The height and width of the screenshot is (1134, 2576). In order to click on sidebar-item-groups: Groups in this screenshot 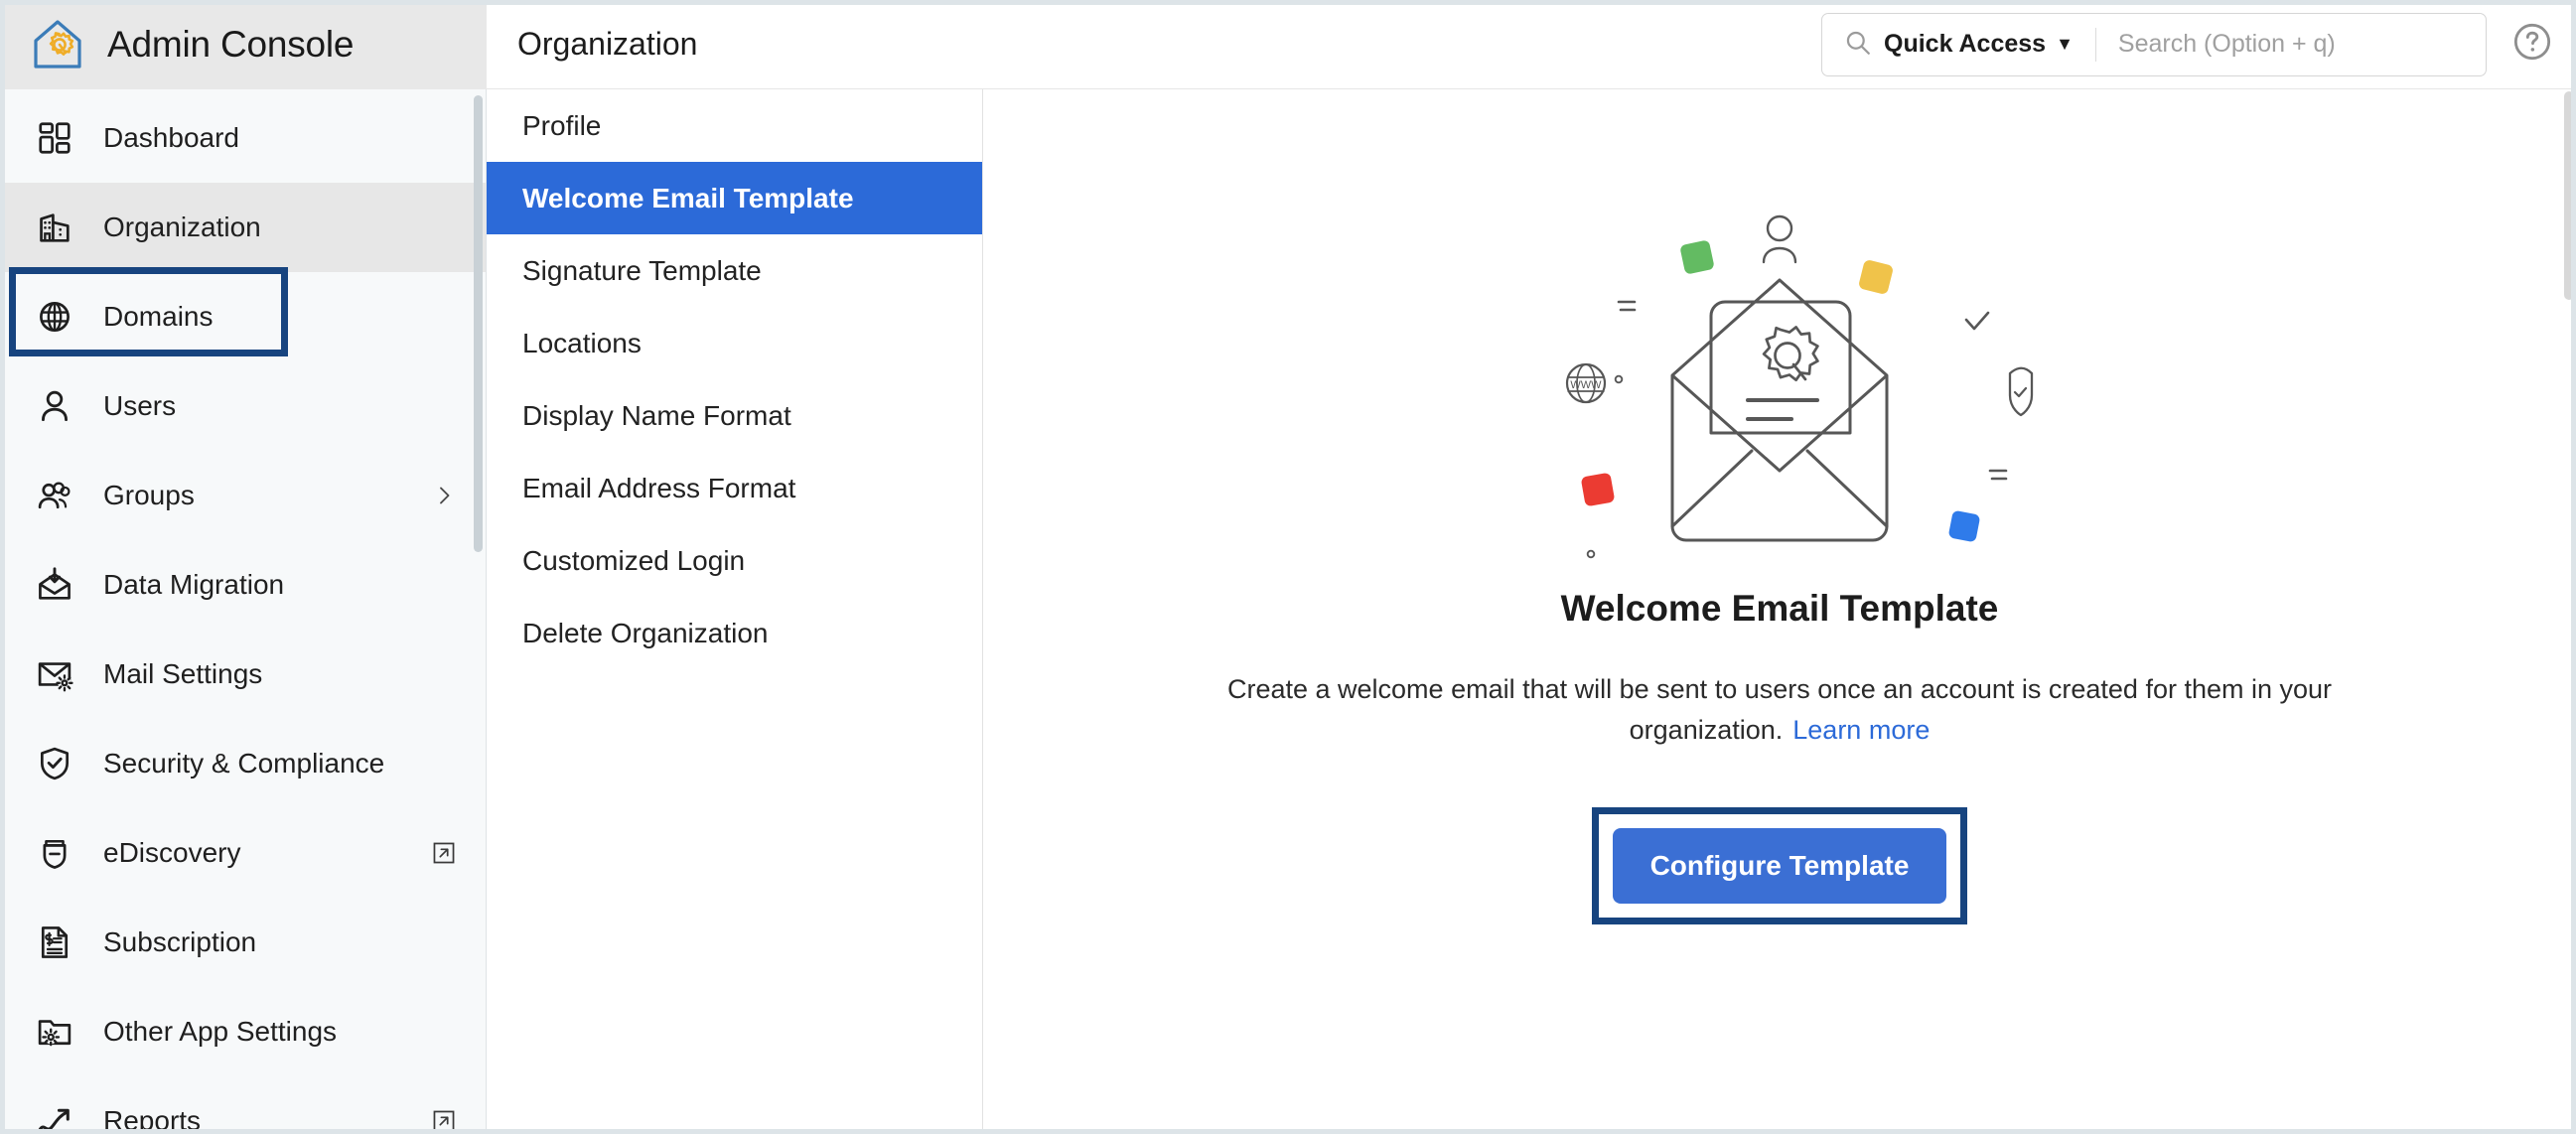, I will do `click(243, 495)`.